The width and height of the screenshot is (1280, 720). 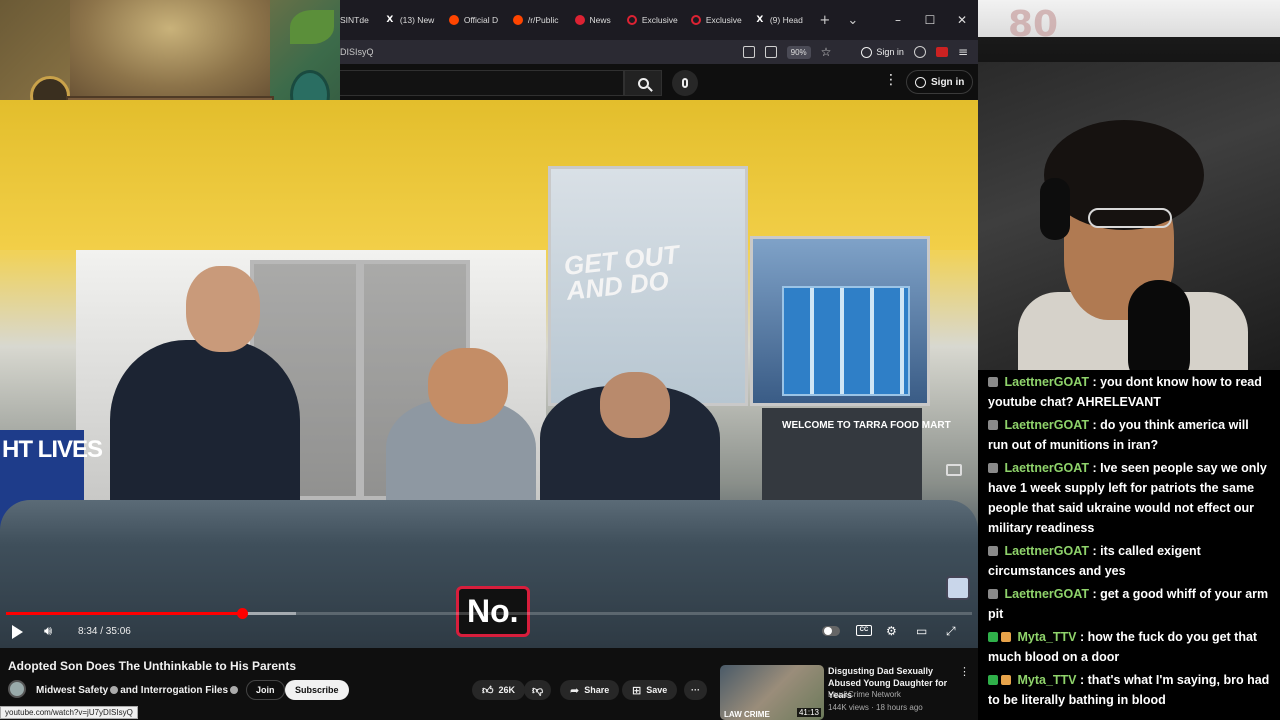 I want to click on save-page-icon, so click(x=770, y=52).